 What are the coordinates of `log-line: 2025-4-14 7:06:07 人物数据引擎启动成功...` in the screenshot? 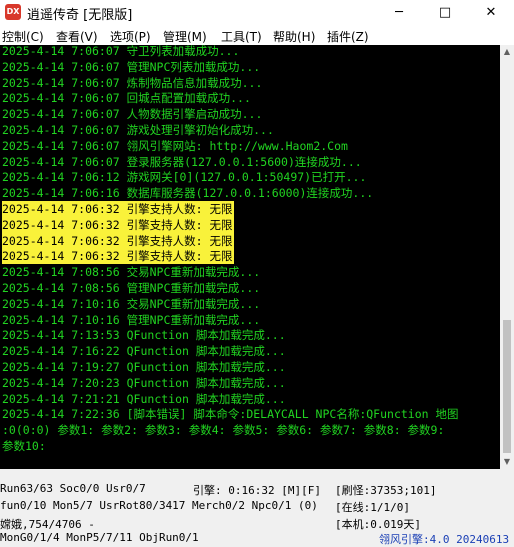 It's located at (132, 114).